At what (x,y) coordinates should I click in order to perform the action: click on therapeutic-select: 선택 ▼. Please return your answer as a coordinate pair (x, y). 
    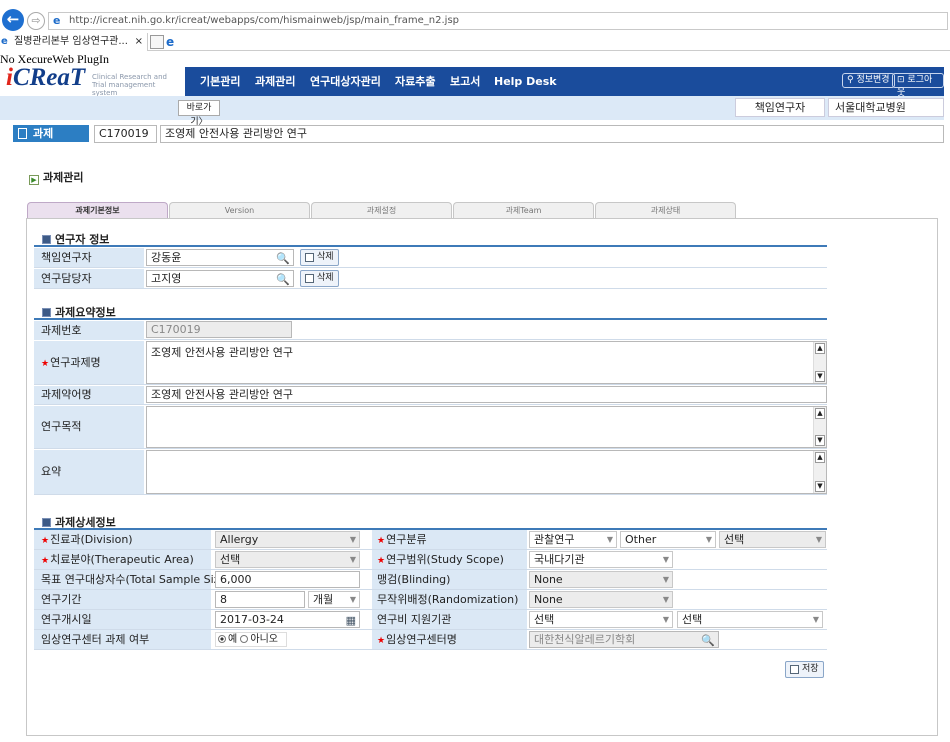
    Looking at the image, I should click on (287, 559).